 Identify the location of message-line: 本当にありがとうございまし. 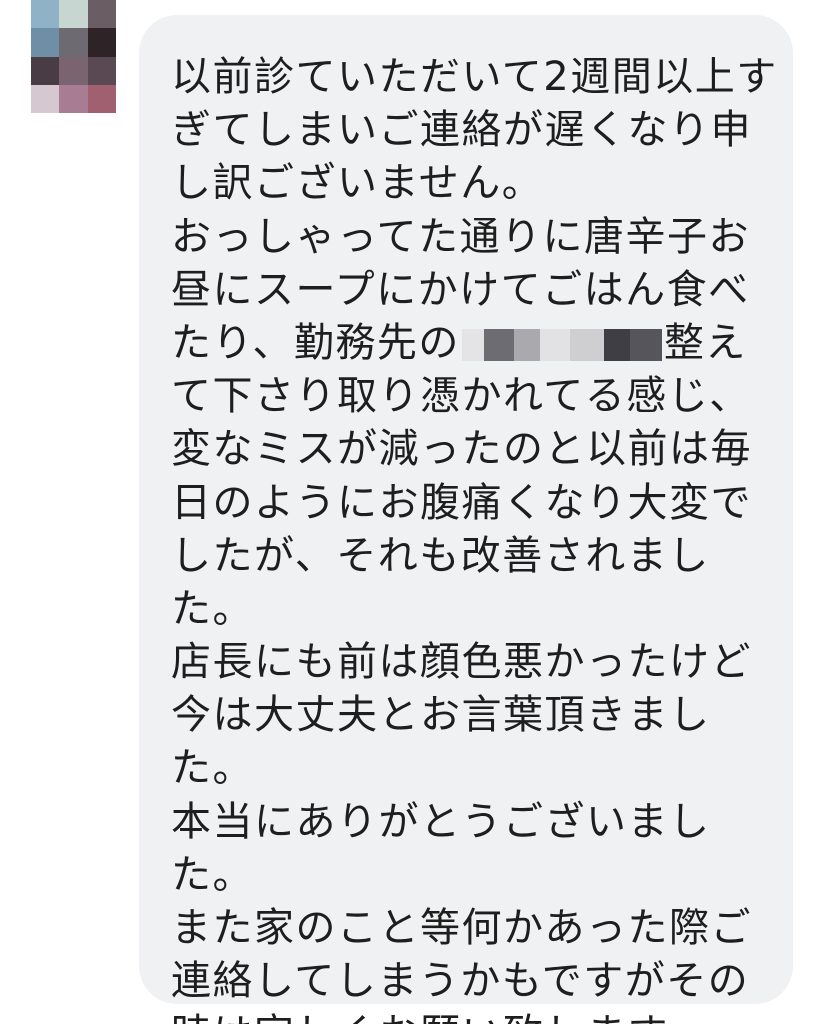
(441, 821).